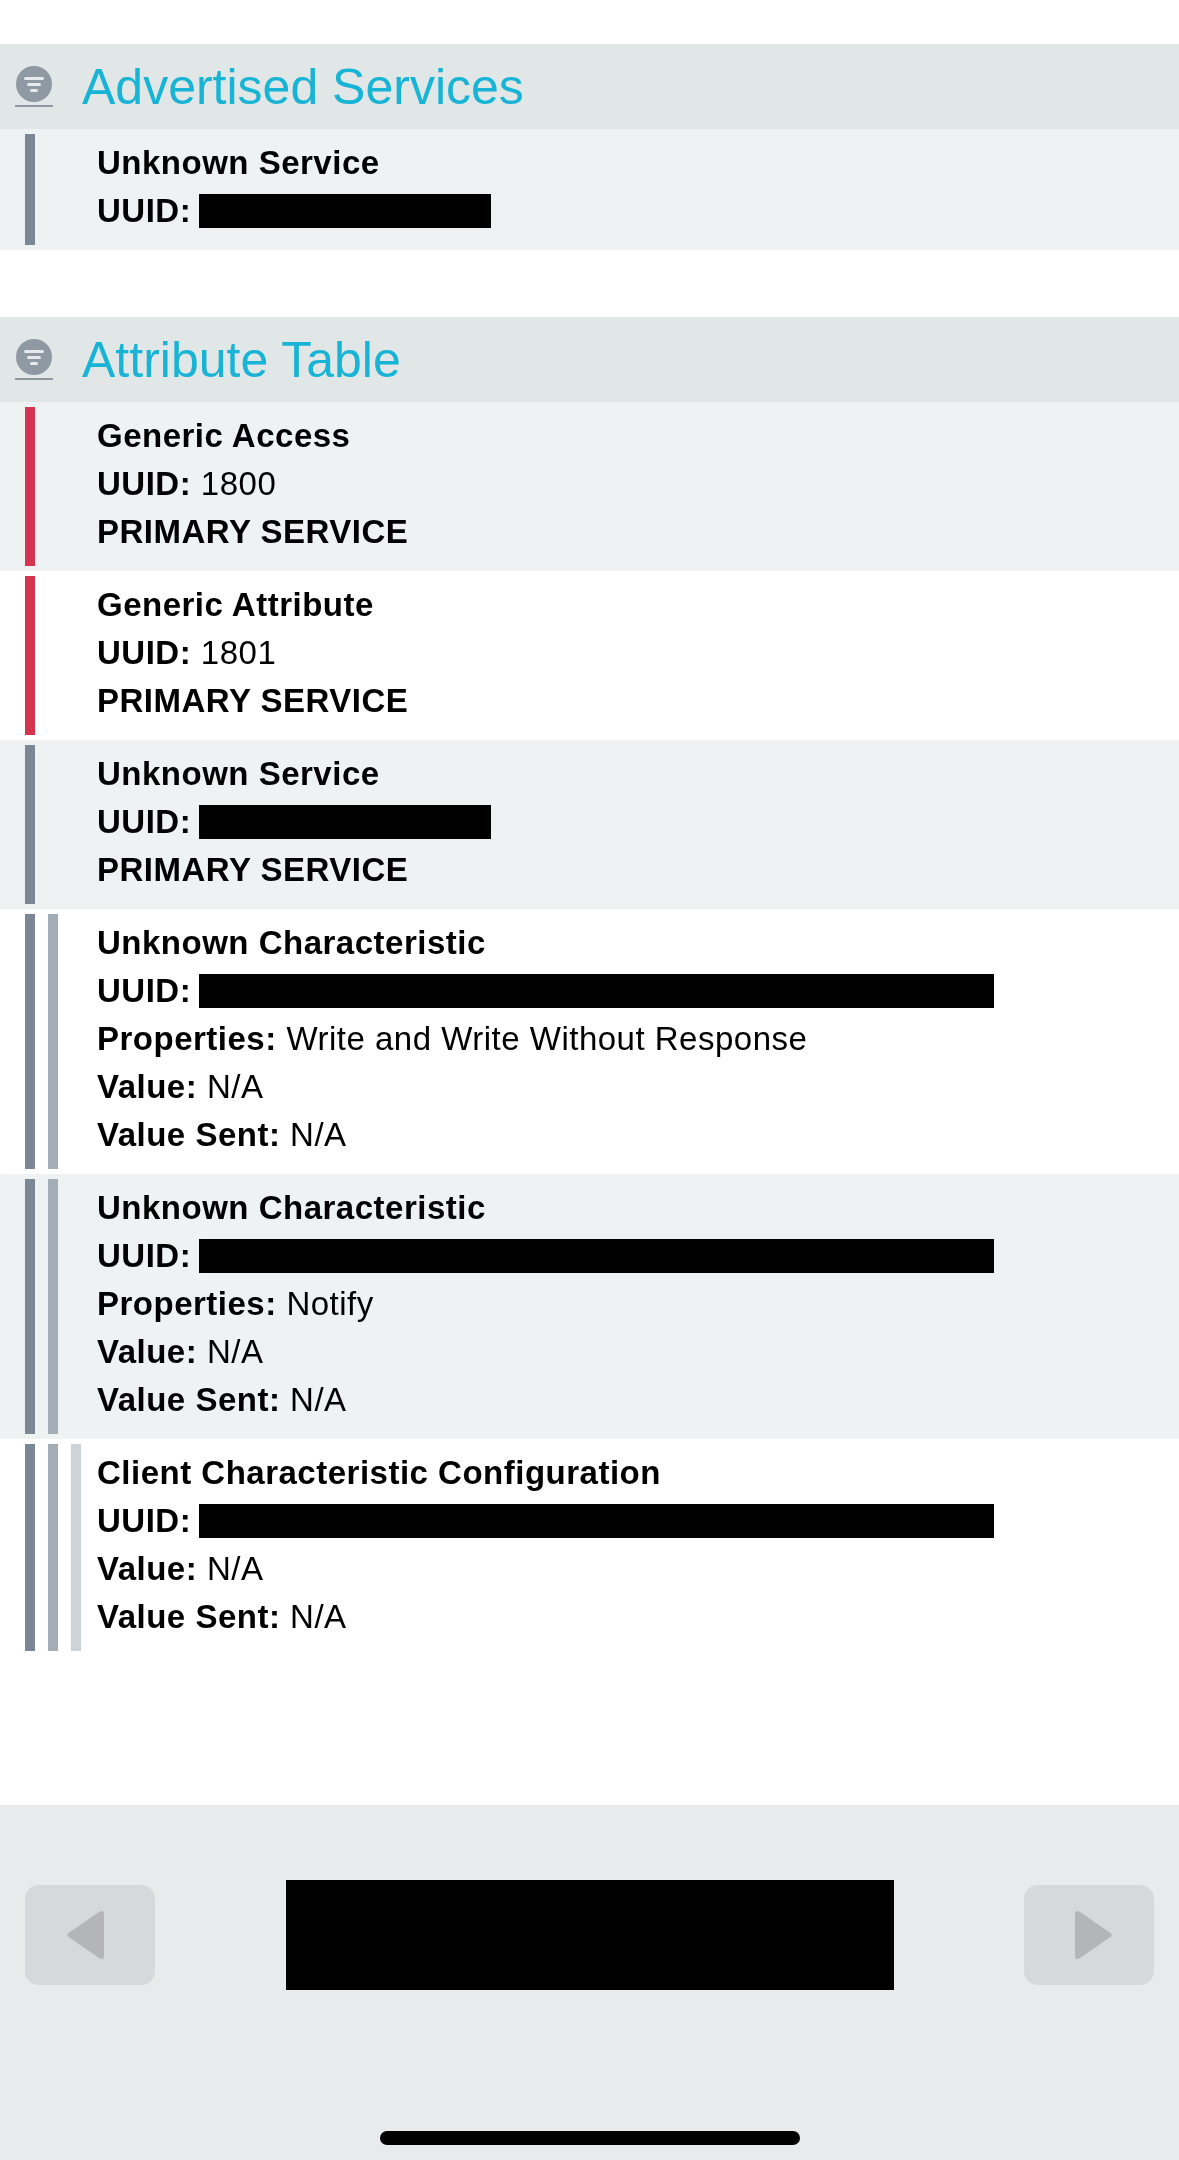 Image resolution: width=1179 pixels, height=2160 pixels. I want to click on field-text: Properties: Notify, so click(235, 1304).